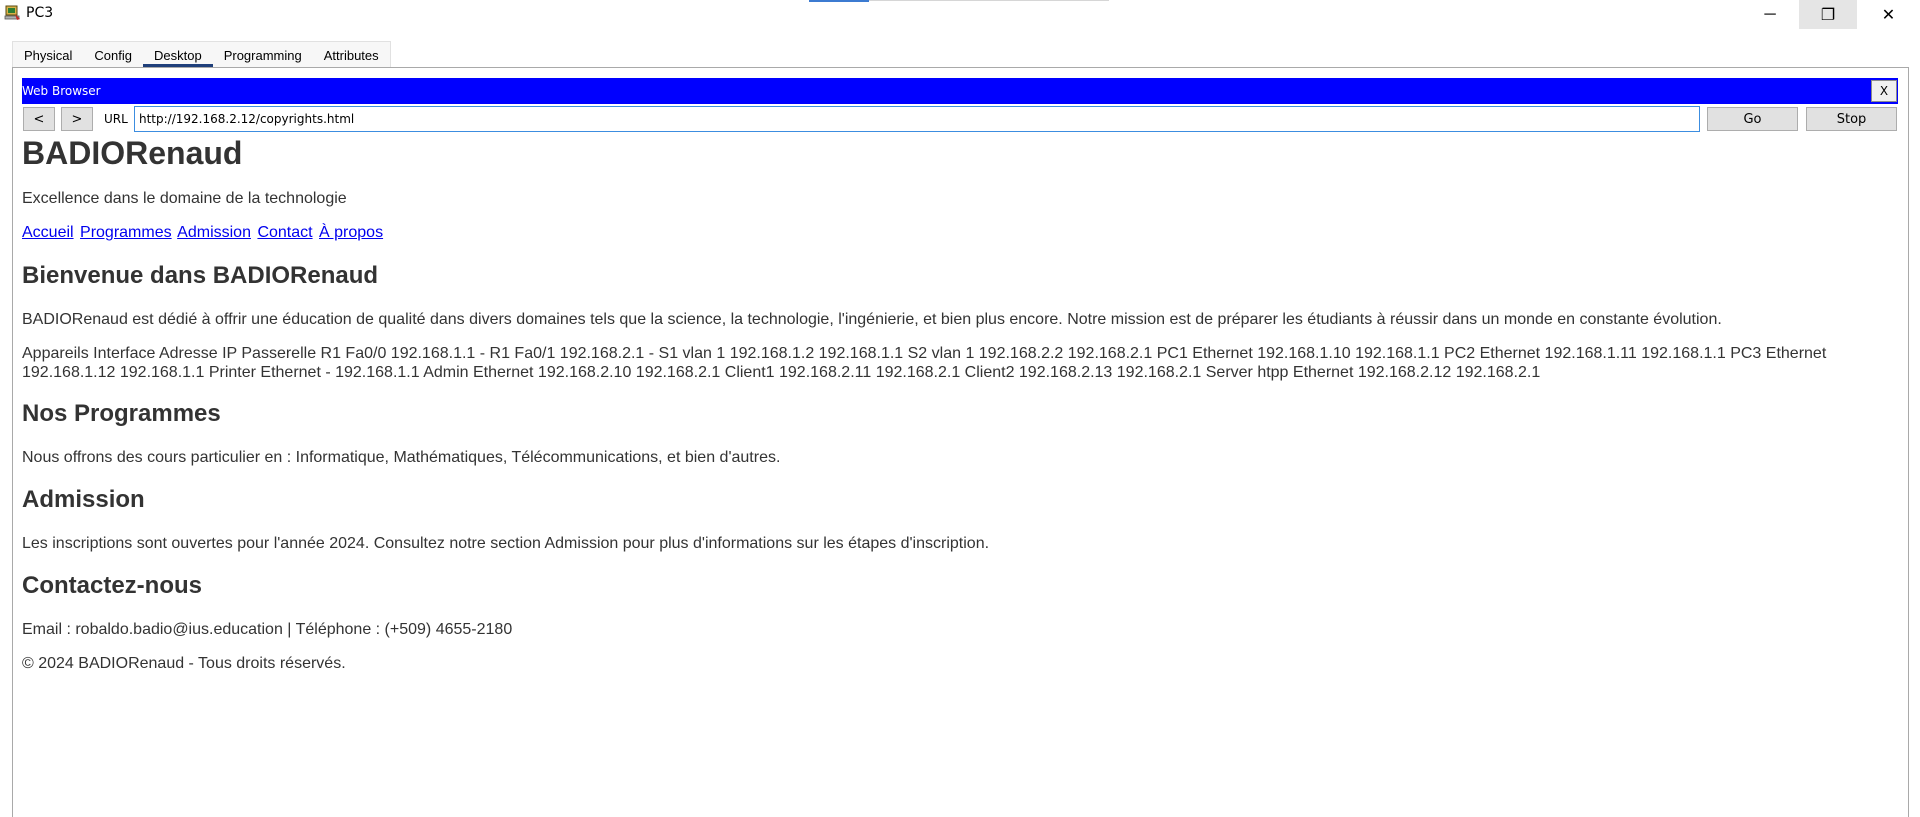 The height and width of the screenshot is (817, 1920). I want to click on nav-link-programmes: Programmes, so click(126, 232).